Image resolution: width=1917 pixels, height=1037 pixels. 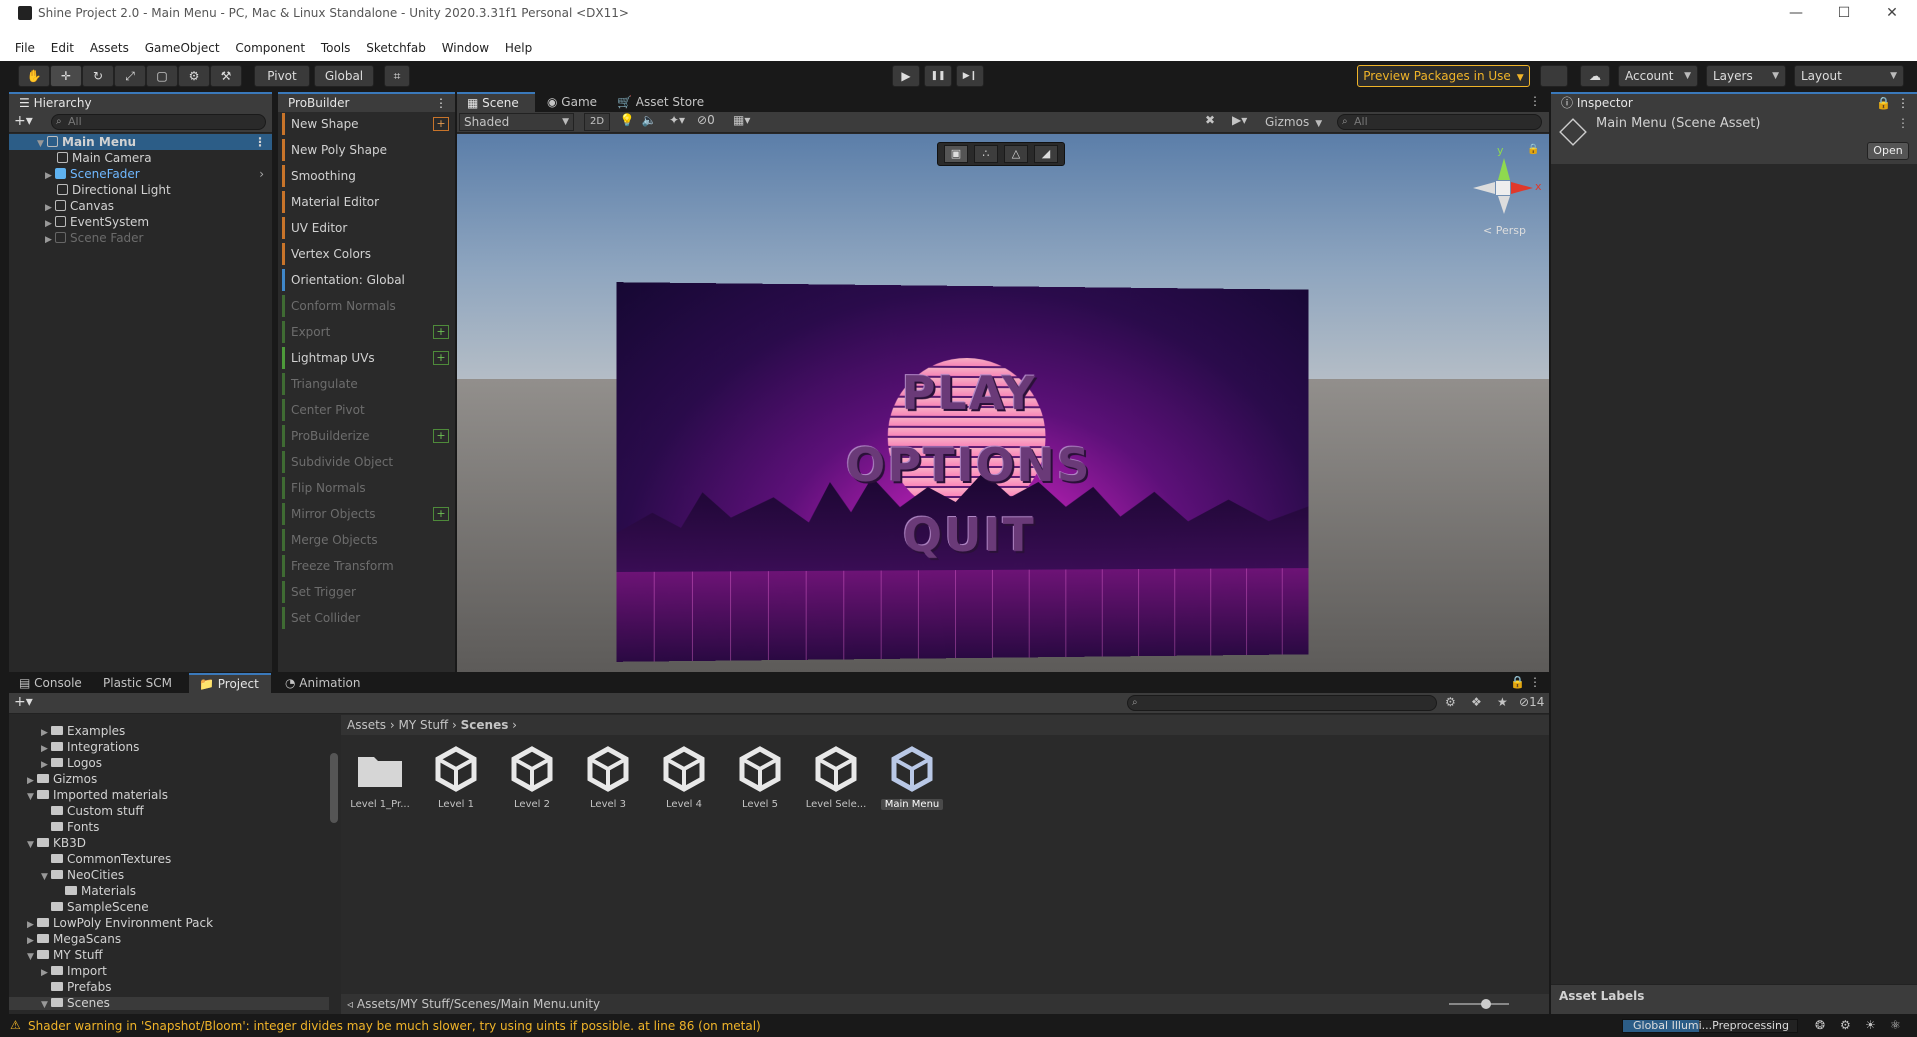 I want to click on lock-icon: 🔒, so click(x=1533, y=149).